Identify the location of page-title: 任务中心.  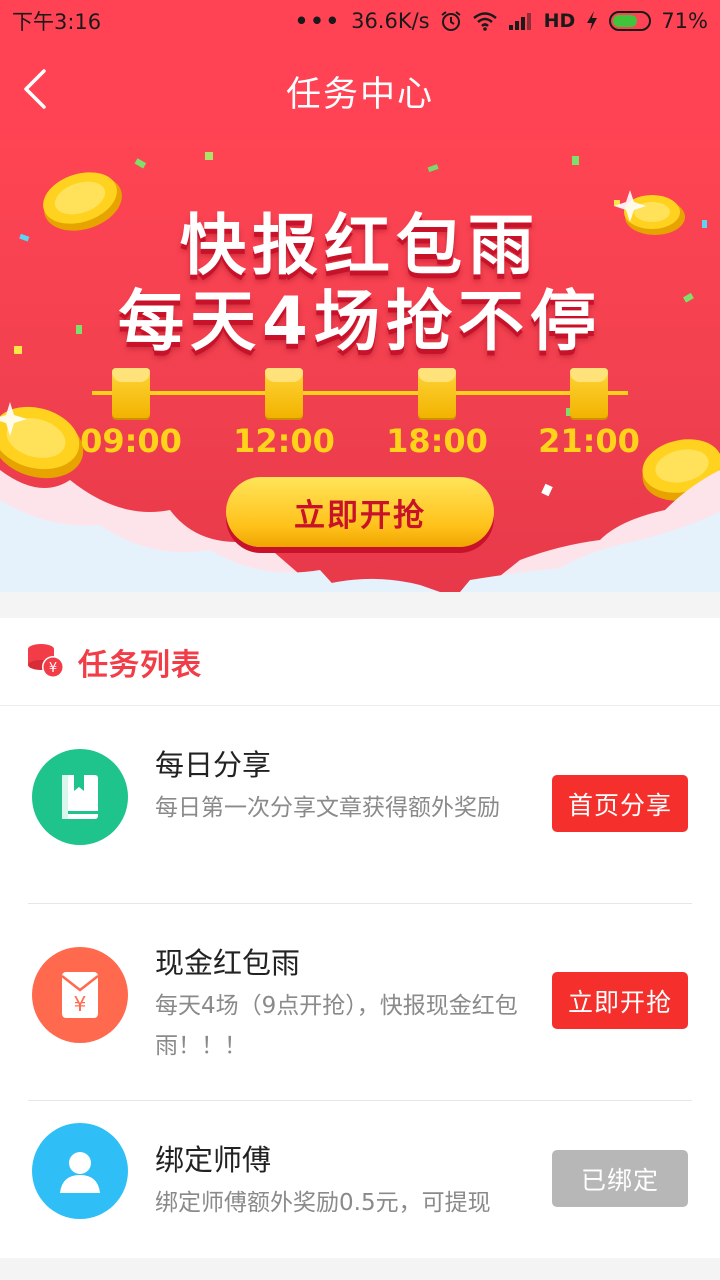
(359, 94).